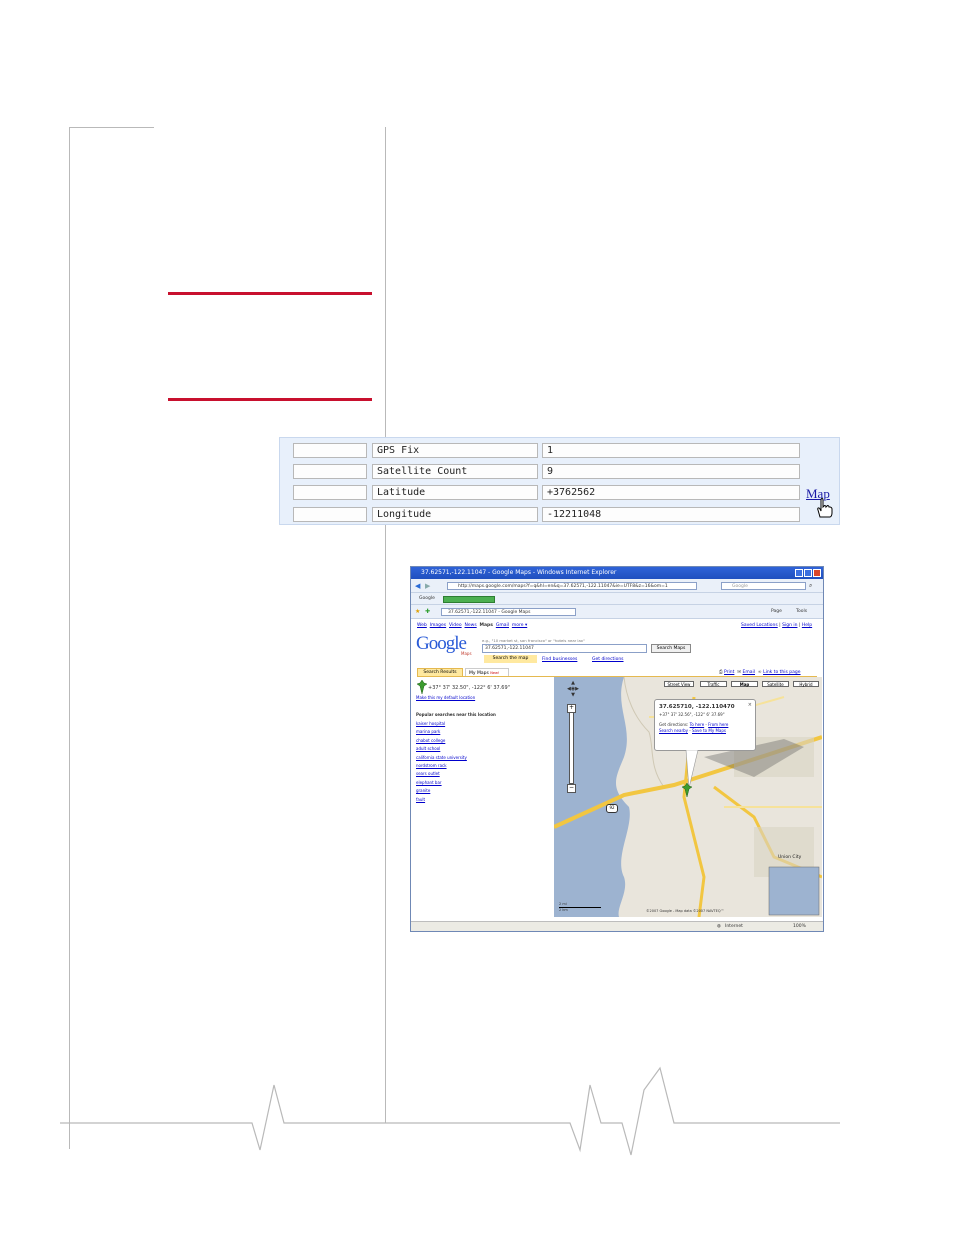 This screenshot has width=954, height=1235. I want to click on toolbar-tools: Tools, so click(801, 611).